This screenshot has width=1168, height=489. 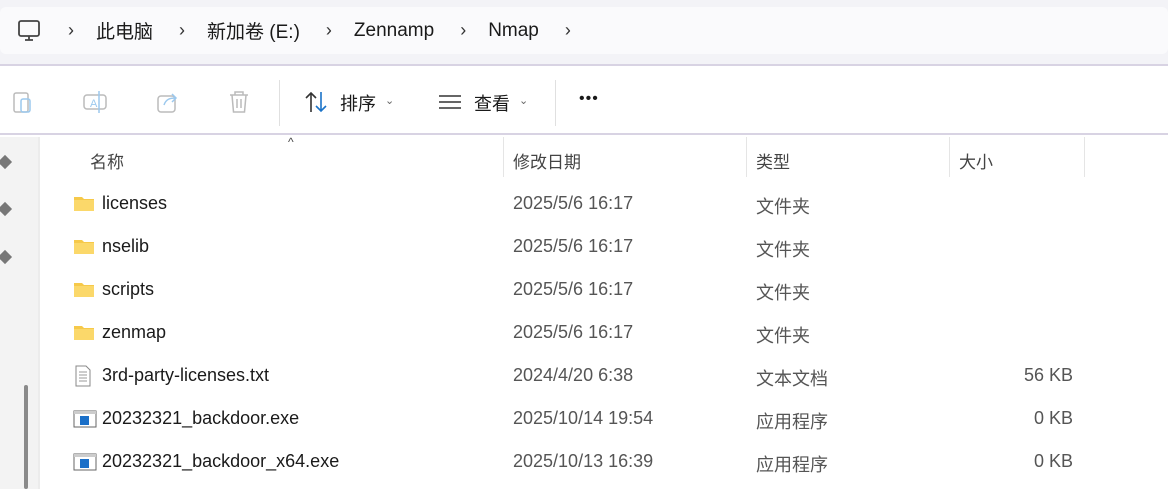 What do you see at coordinates (185, 375) in the screenshot?
I see `file-name: 3rd-party-licenses.txt` at bounding box center [185, 375].